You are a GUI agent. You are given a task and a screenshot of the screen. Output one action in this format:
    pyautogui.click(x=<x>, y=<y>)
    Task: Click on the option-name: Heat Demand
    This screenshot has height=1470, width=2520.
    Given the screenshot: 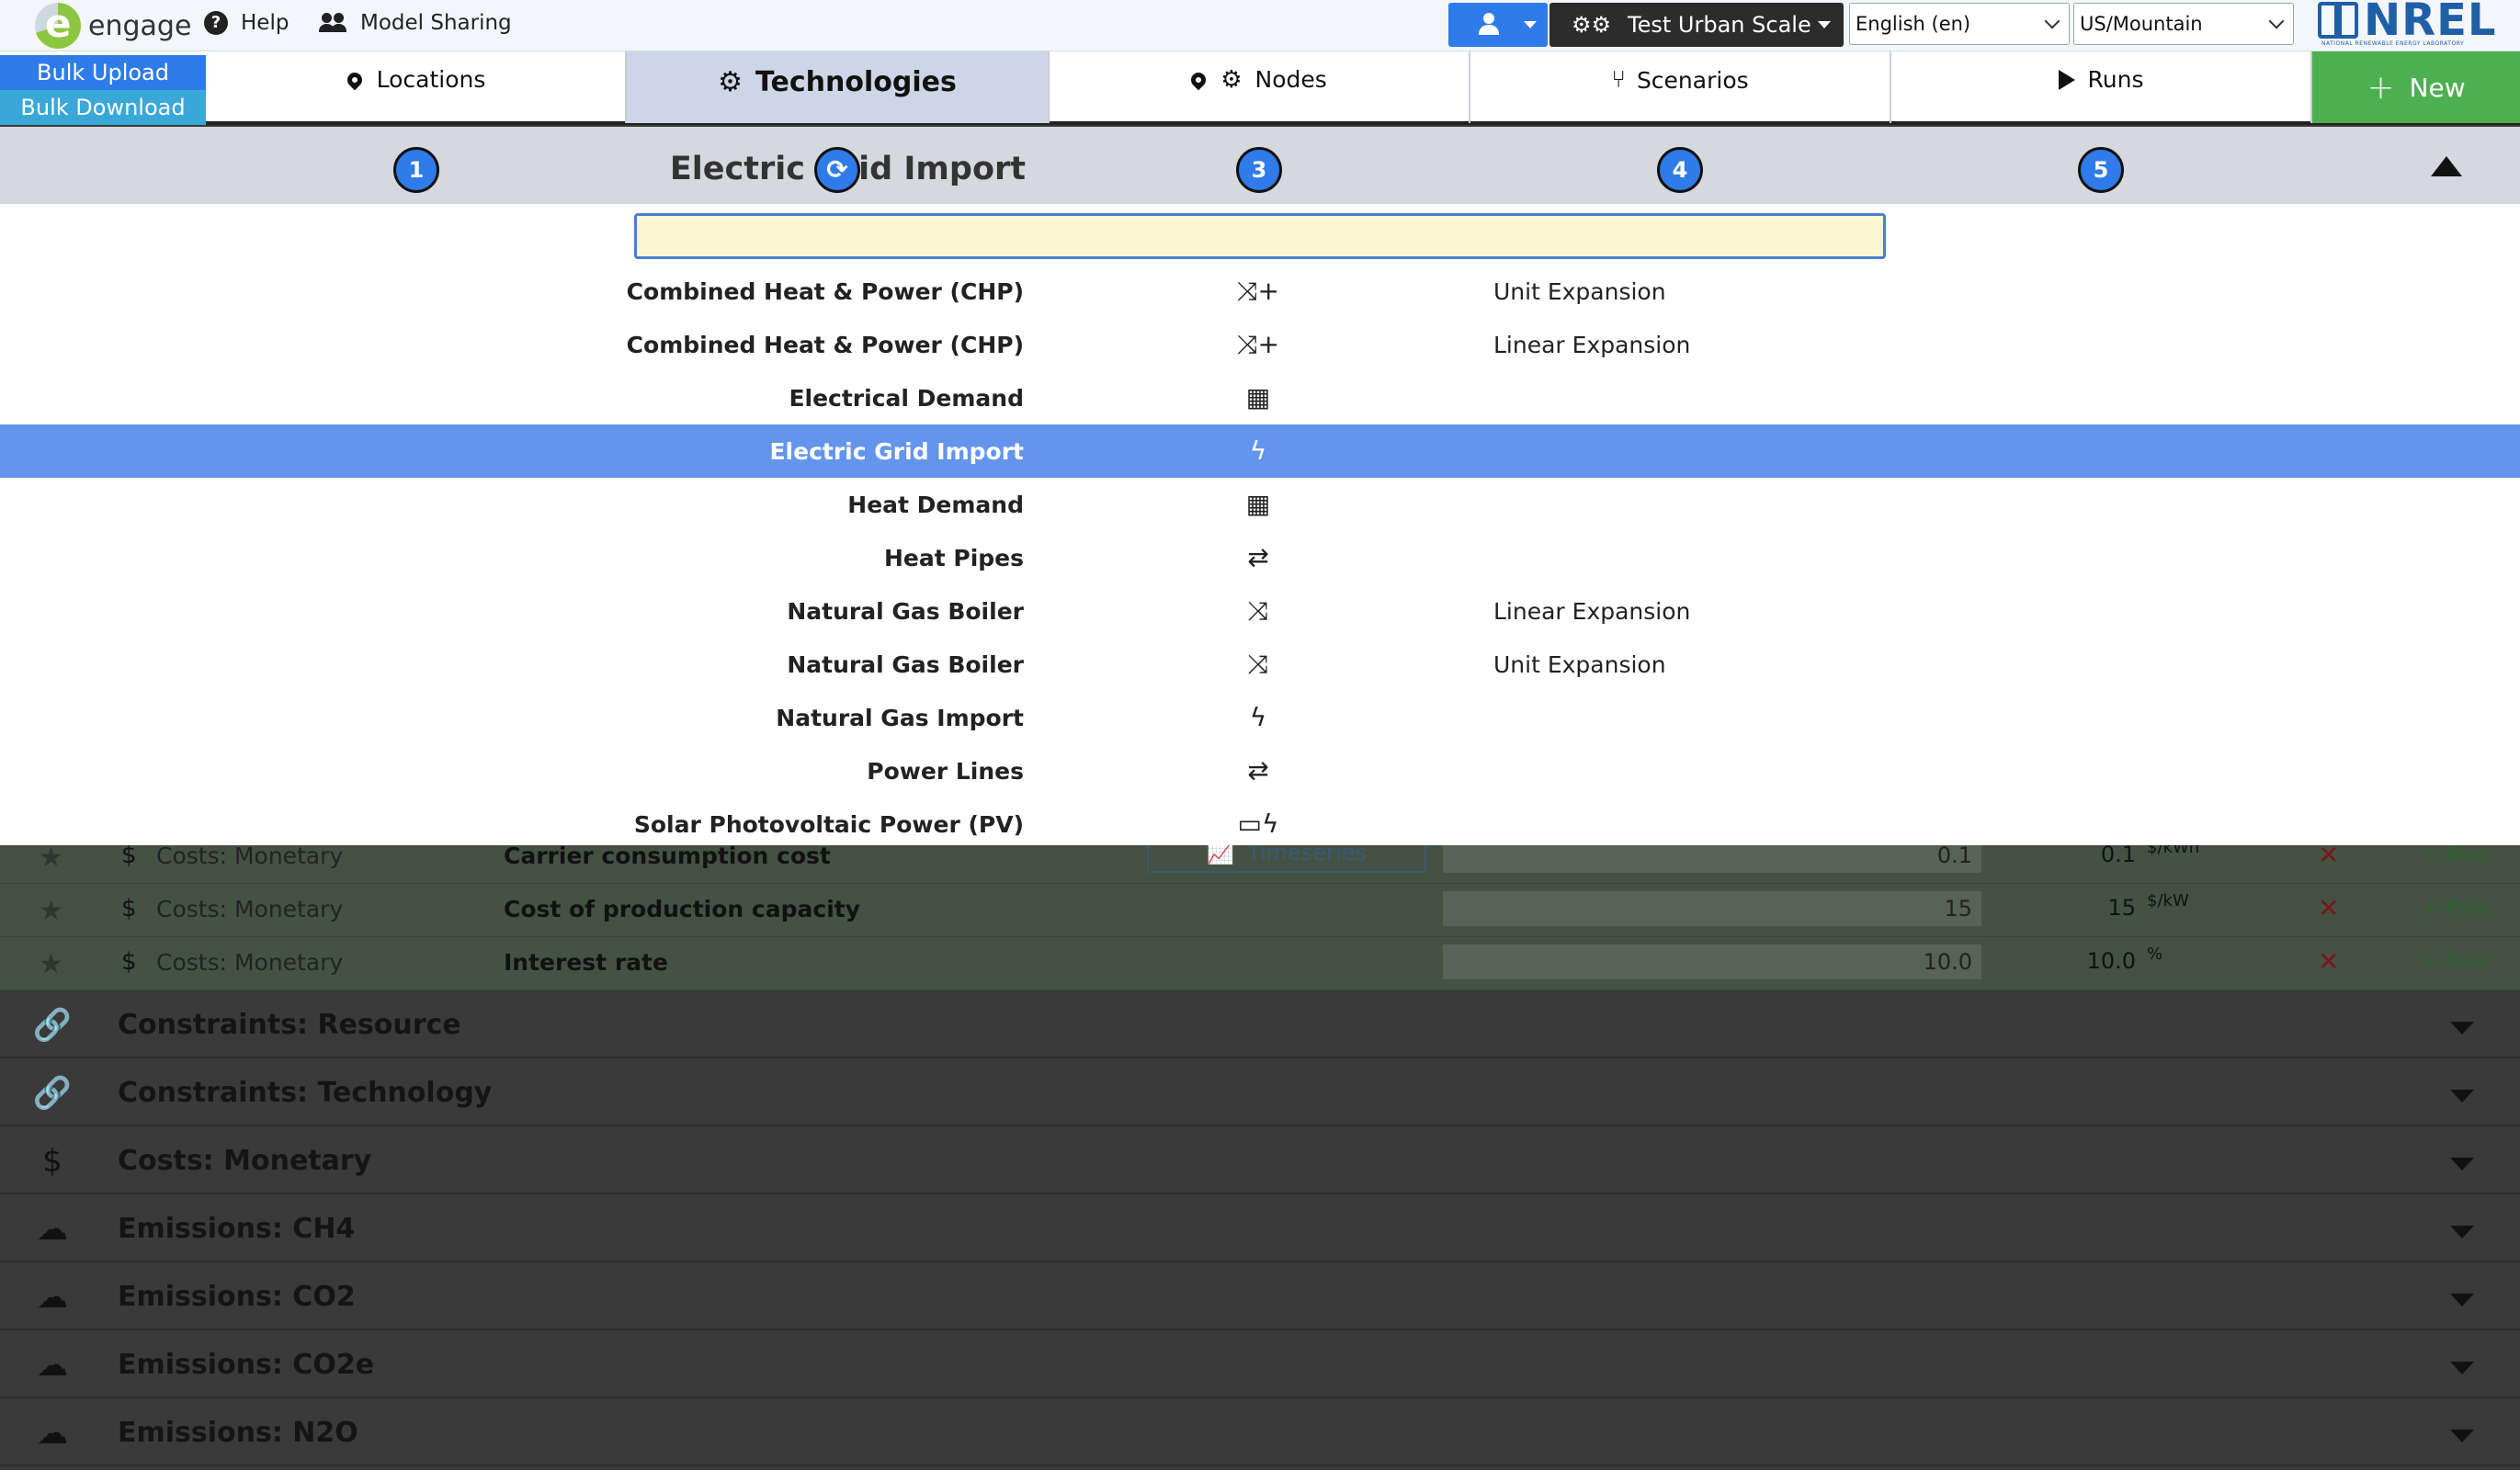 What is the action you would take?
    pyautogui.click(x=935, y=505)
    